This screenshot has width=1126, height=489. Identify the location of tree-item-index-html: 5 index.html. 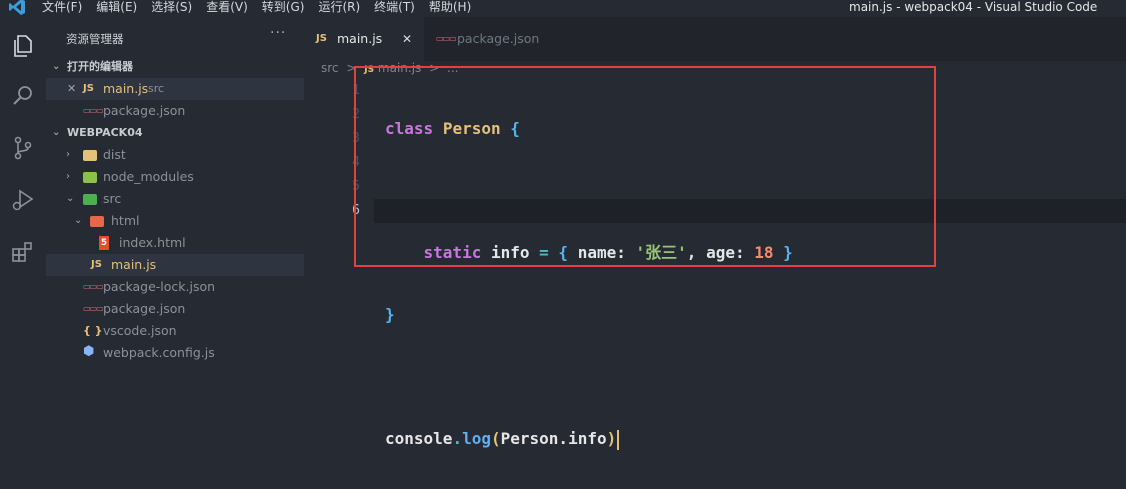
(175, 243).